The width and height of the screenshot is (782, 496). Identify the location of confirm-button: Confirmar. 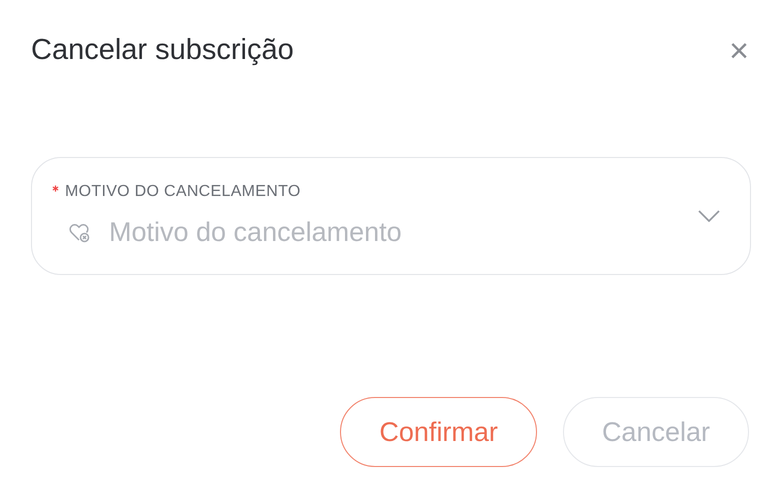
(438, 432).